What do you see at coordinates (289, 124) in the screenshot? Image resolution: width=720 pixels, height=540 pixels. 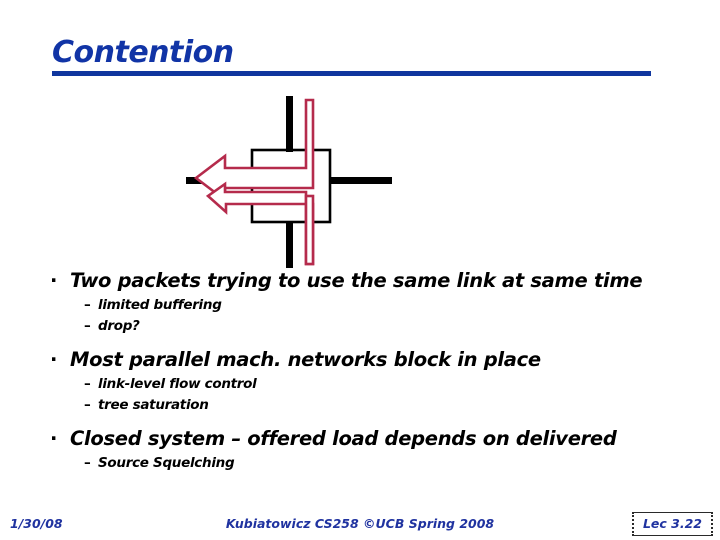 I see `vertical-link-north` at bounding box center [289, 124].